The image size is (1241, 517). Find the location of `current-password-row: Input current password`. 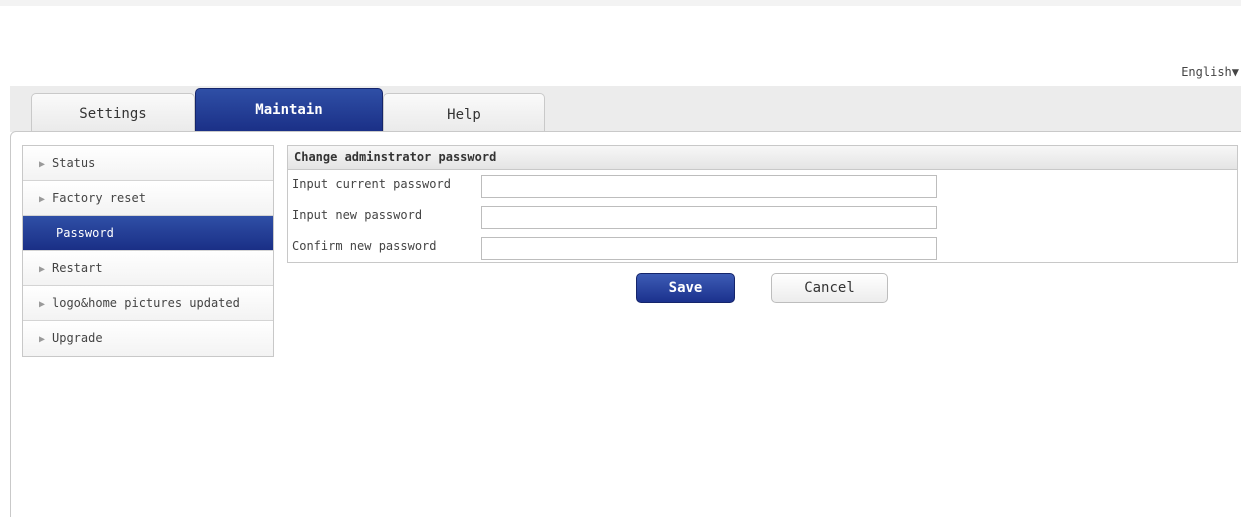

current-password-row: Input current password is located at coordinates (762, 185).